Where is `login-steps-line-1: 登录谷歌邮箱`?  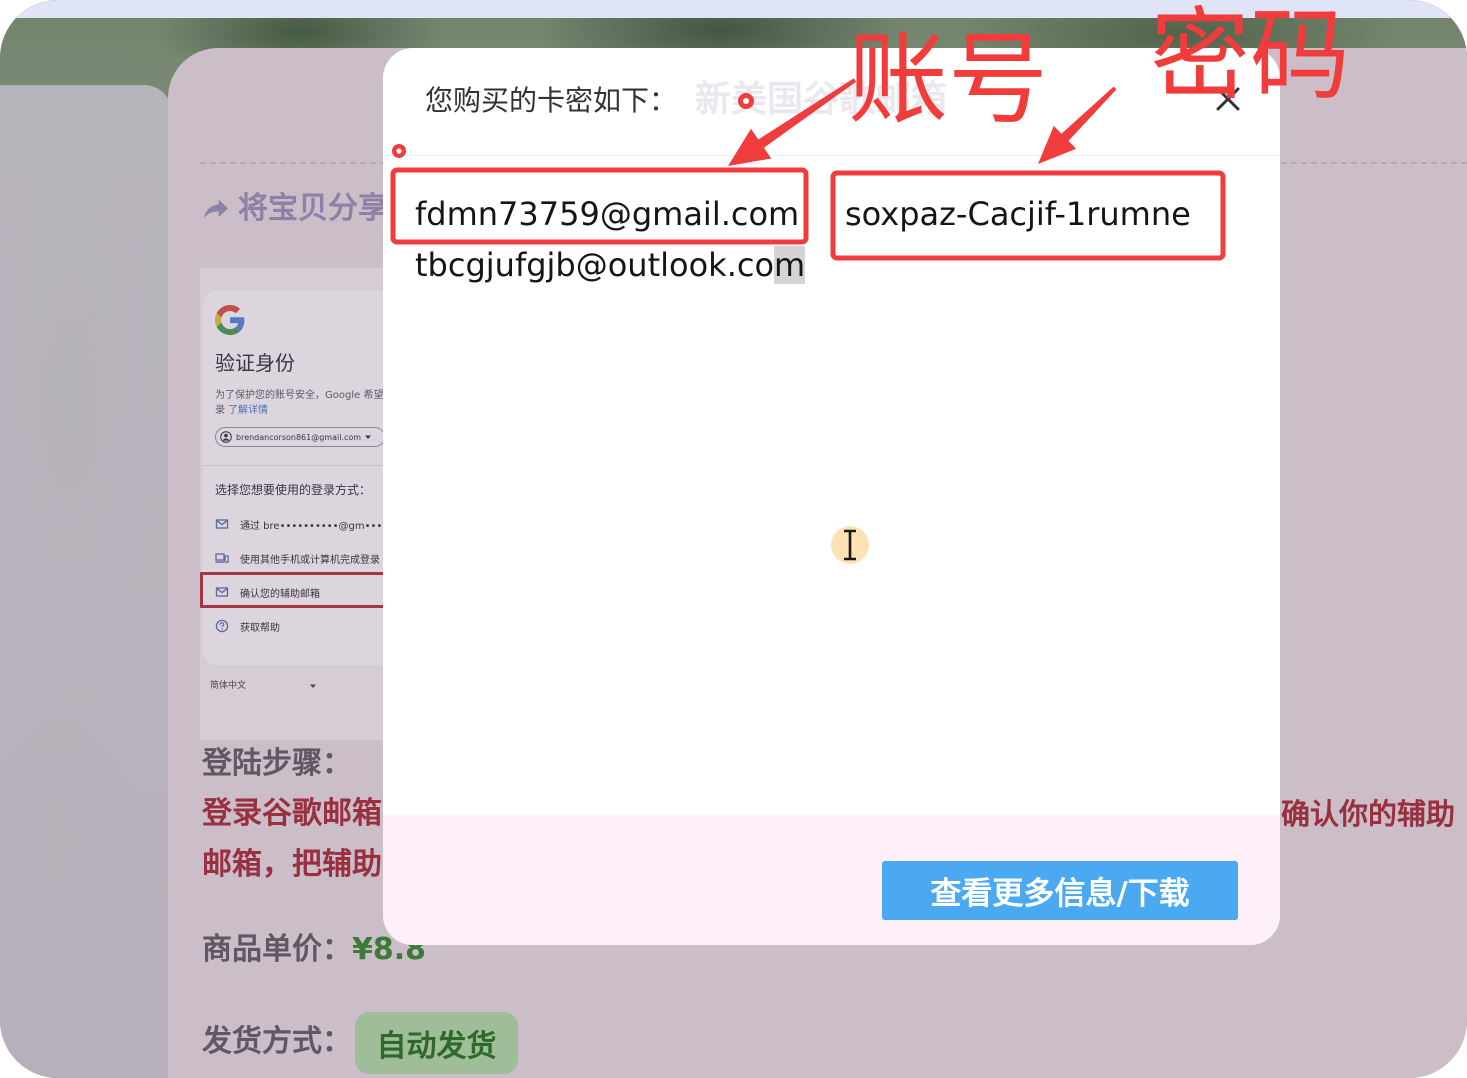
login-steps-line-1: 登录谷歌邮箱 is located at coordinates (292, 813).